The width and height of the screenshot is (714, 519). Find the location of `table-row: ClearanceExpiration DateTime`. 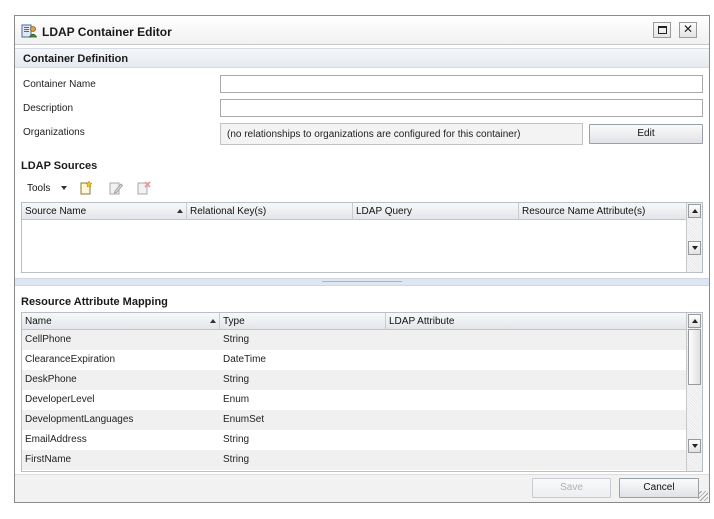

table-row: ClearanceExpiration DateTime is located at coordinates (354, 360).